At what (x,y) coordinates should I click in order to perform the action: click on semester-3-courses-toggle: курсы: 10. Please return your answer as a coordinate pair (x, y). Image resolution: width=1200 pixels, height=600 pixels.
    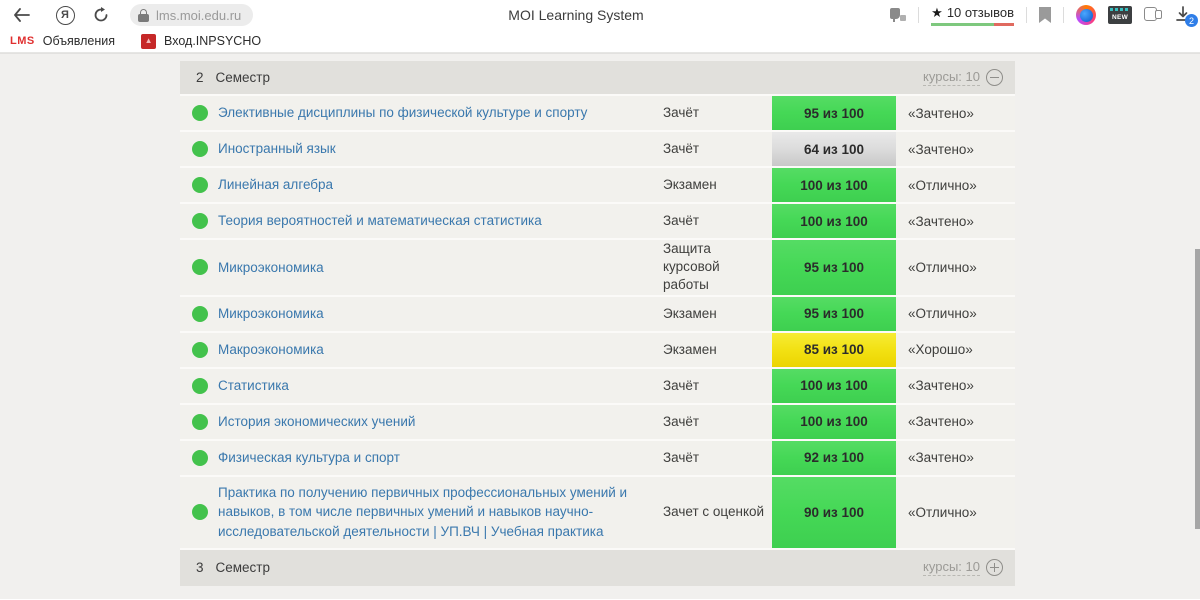
    Looking at the image, I should click on (963, 568).